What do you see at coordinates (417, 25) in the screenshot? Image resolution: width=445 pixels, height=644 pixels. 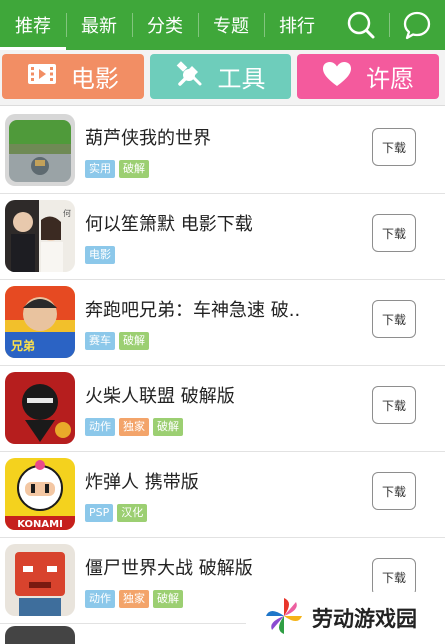 I see `chat-icon` at bounding box center [417, 25].